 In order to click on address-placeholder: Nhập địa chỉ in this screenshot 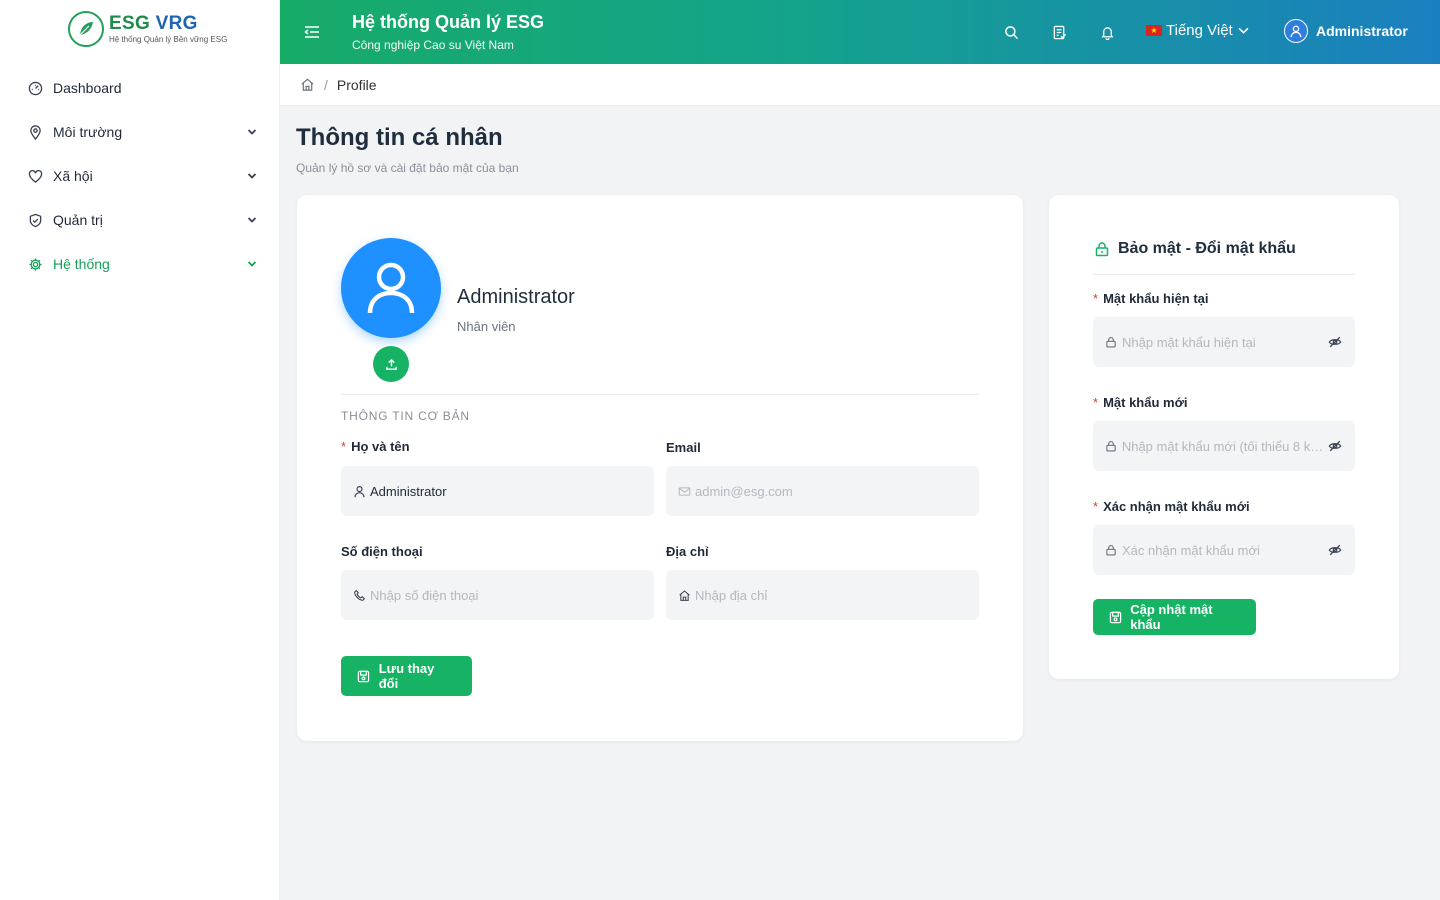, I will do `click(731, 595)`.